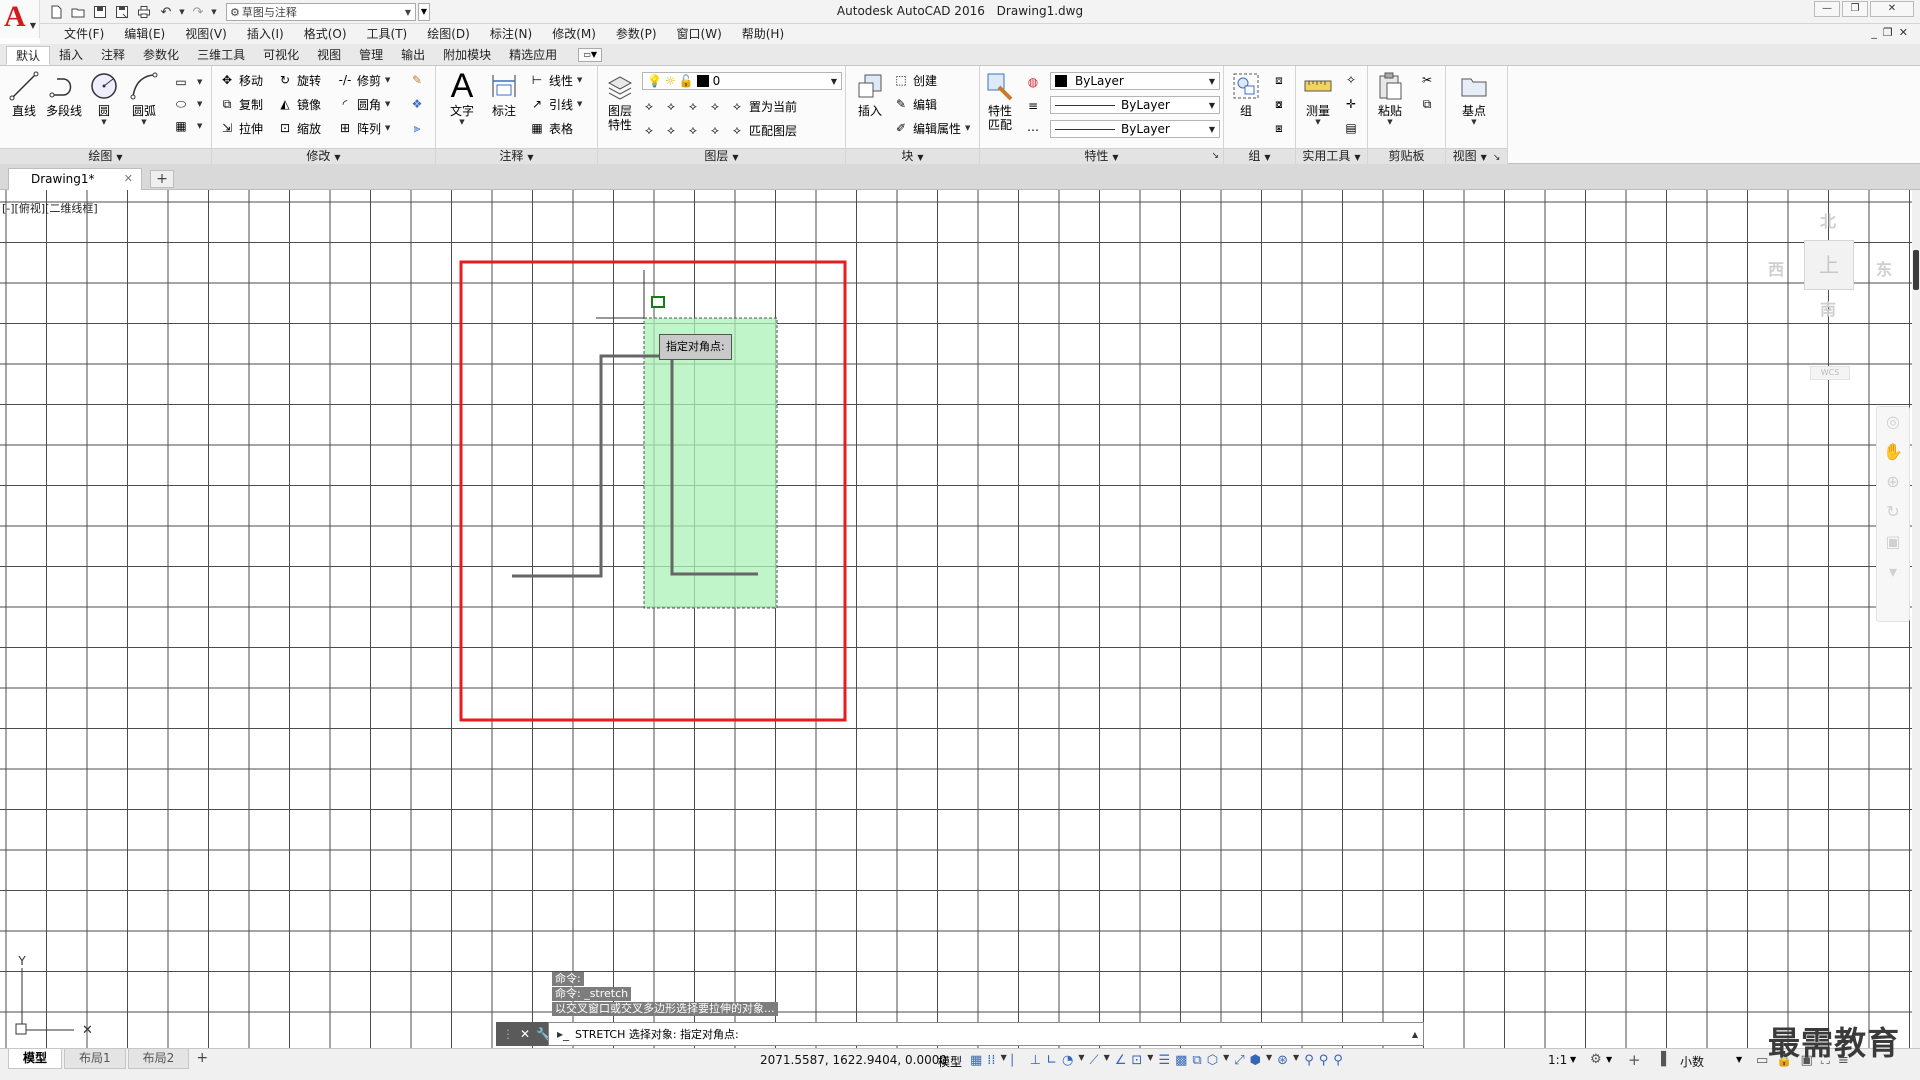 The width and height of the screenshot is (1920, 1080). I want to click on panel-clipboard-title: 剪贴板, so click(1406, 156).